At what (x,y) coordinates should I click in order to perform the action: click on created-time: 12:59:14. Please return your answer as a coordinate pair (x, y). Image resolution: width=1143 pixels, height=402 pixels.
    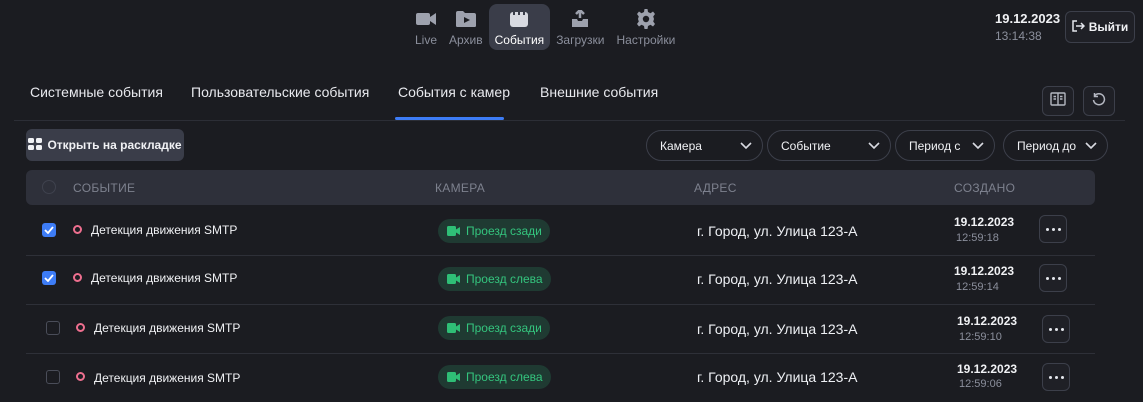
    Looking at the image, I should click on (977, 287).